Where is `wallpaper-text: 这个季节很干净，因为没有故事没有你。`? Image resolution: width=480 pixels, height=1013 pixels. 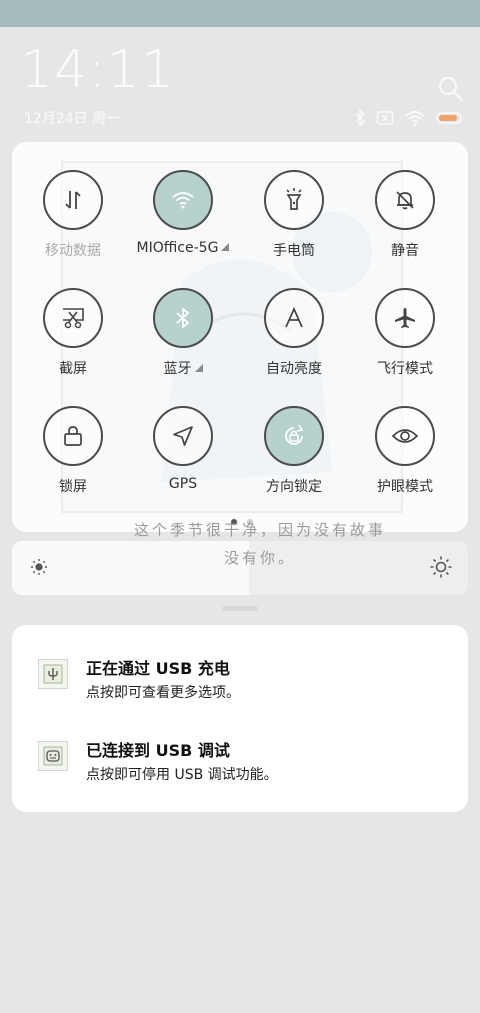
wallpaper-text: 这个季节很干净，因为没有故事没有你。 is located at coordinates (259, 544).